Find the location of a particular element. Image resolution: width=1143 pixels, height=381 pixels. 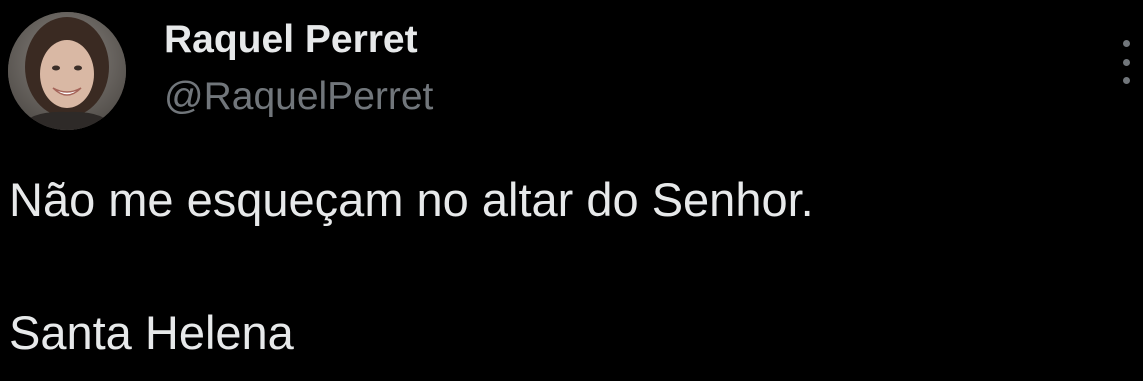

more-options-button is located at coordinates (1126, 62).